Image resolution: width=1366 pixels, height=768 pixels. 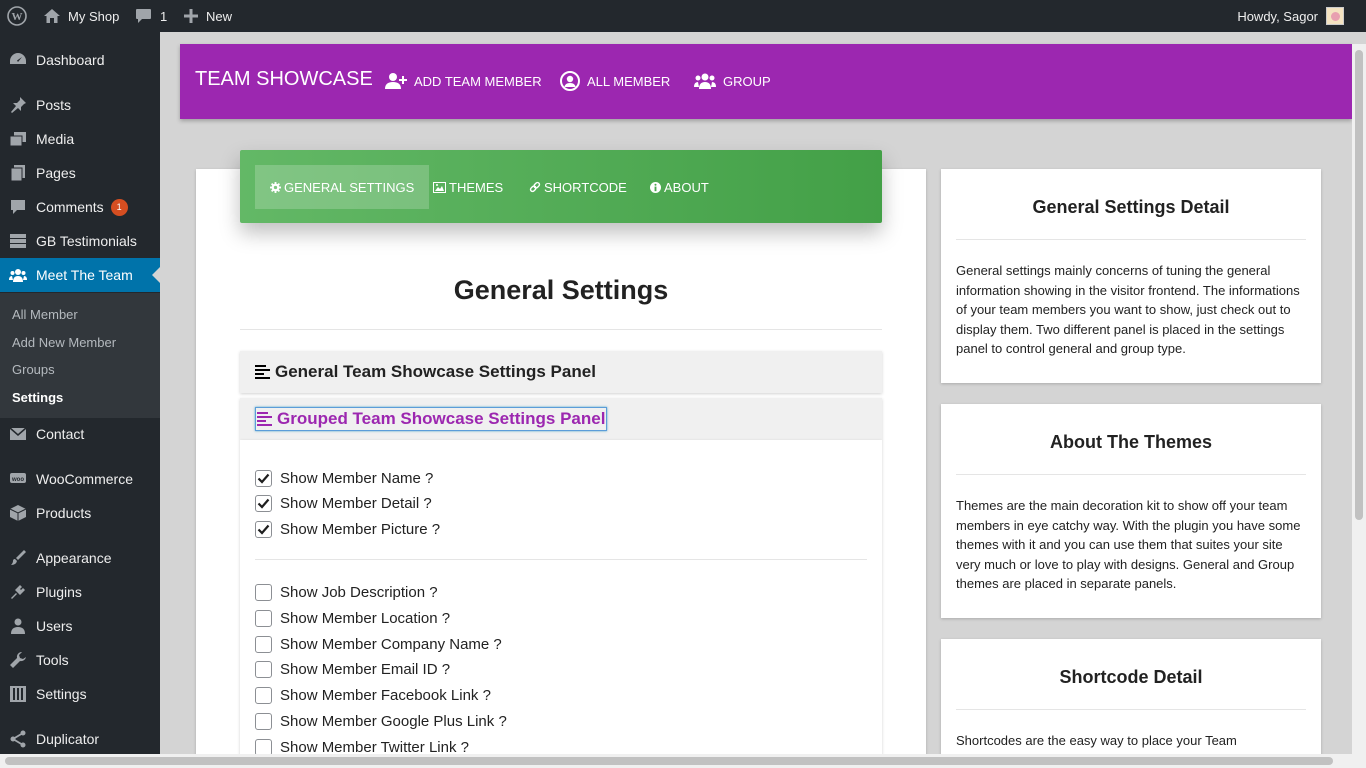 I want to click on all-member-link: ALL MEMBER, so click(x=615, y=81).